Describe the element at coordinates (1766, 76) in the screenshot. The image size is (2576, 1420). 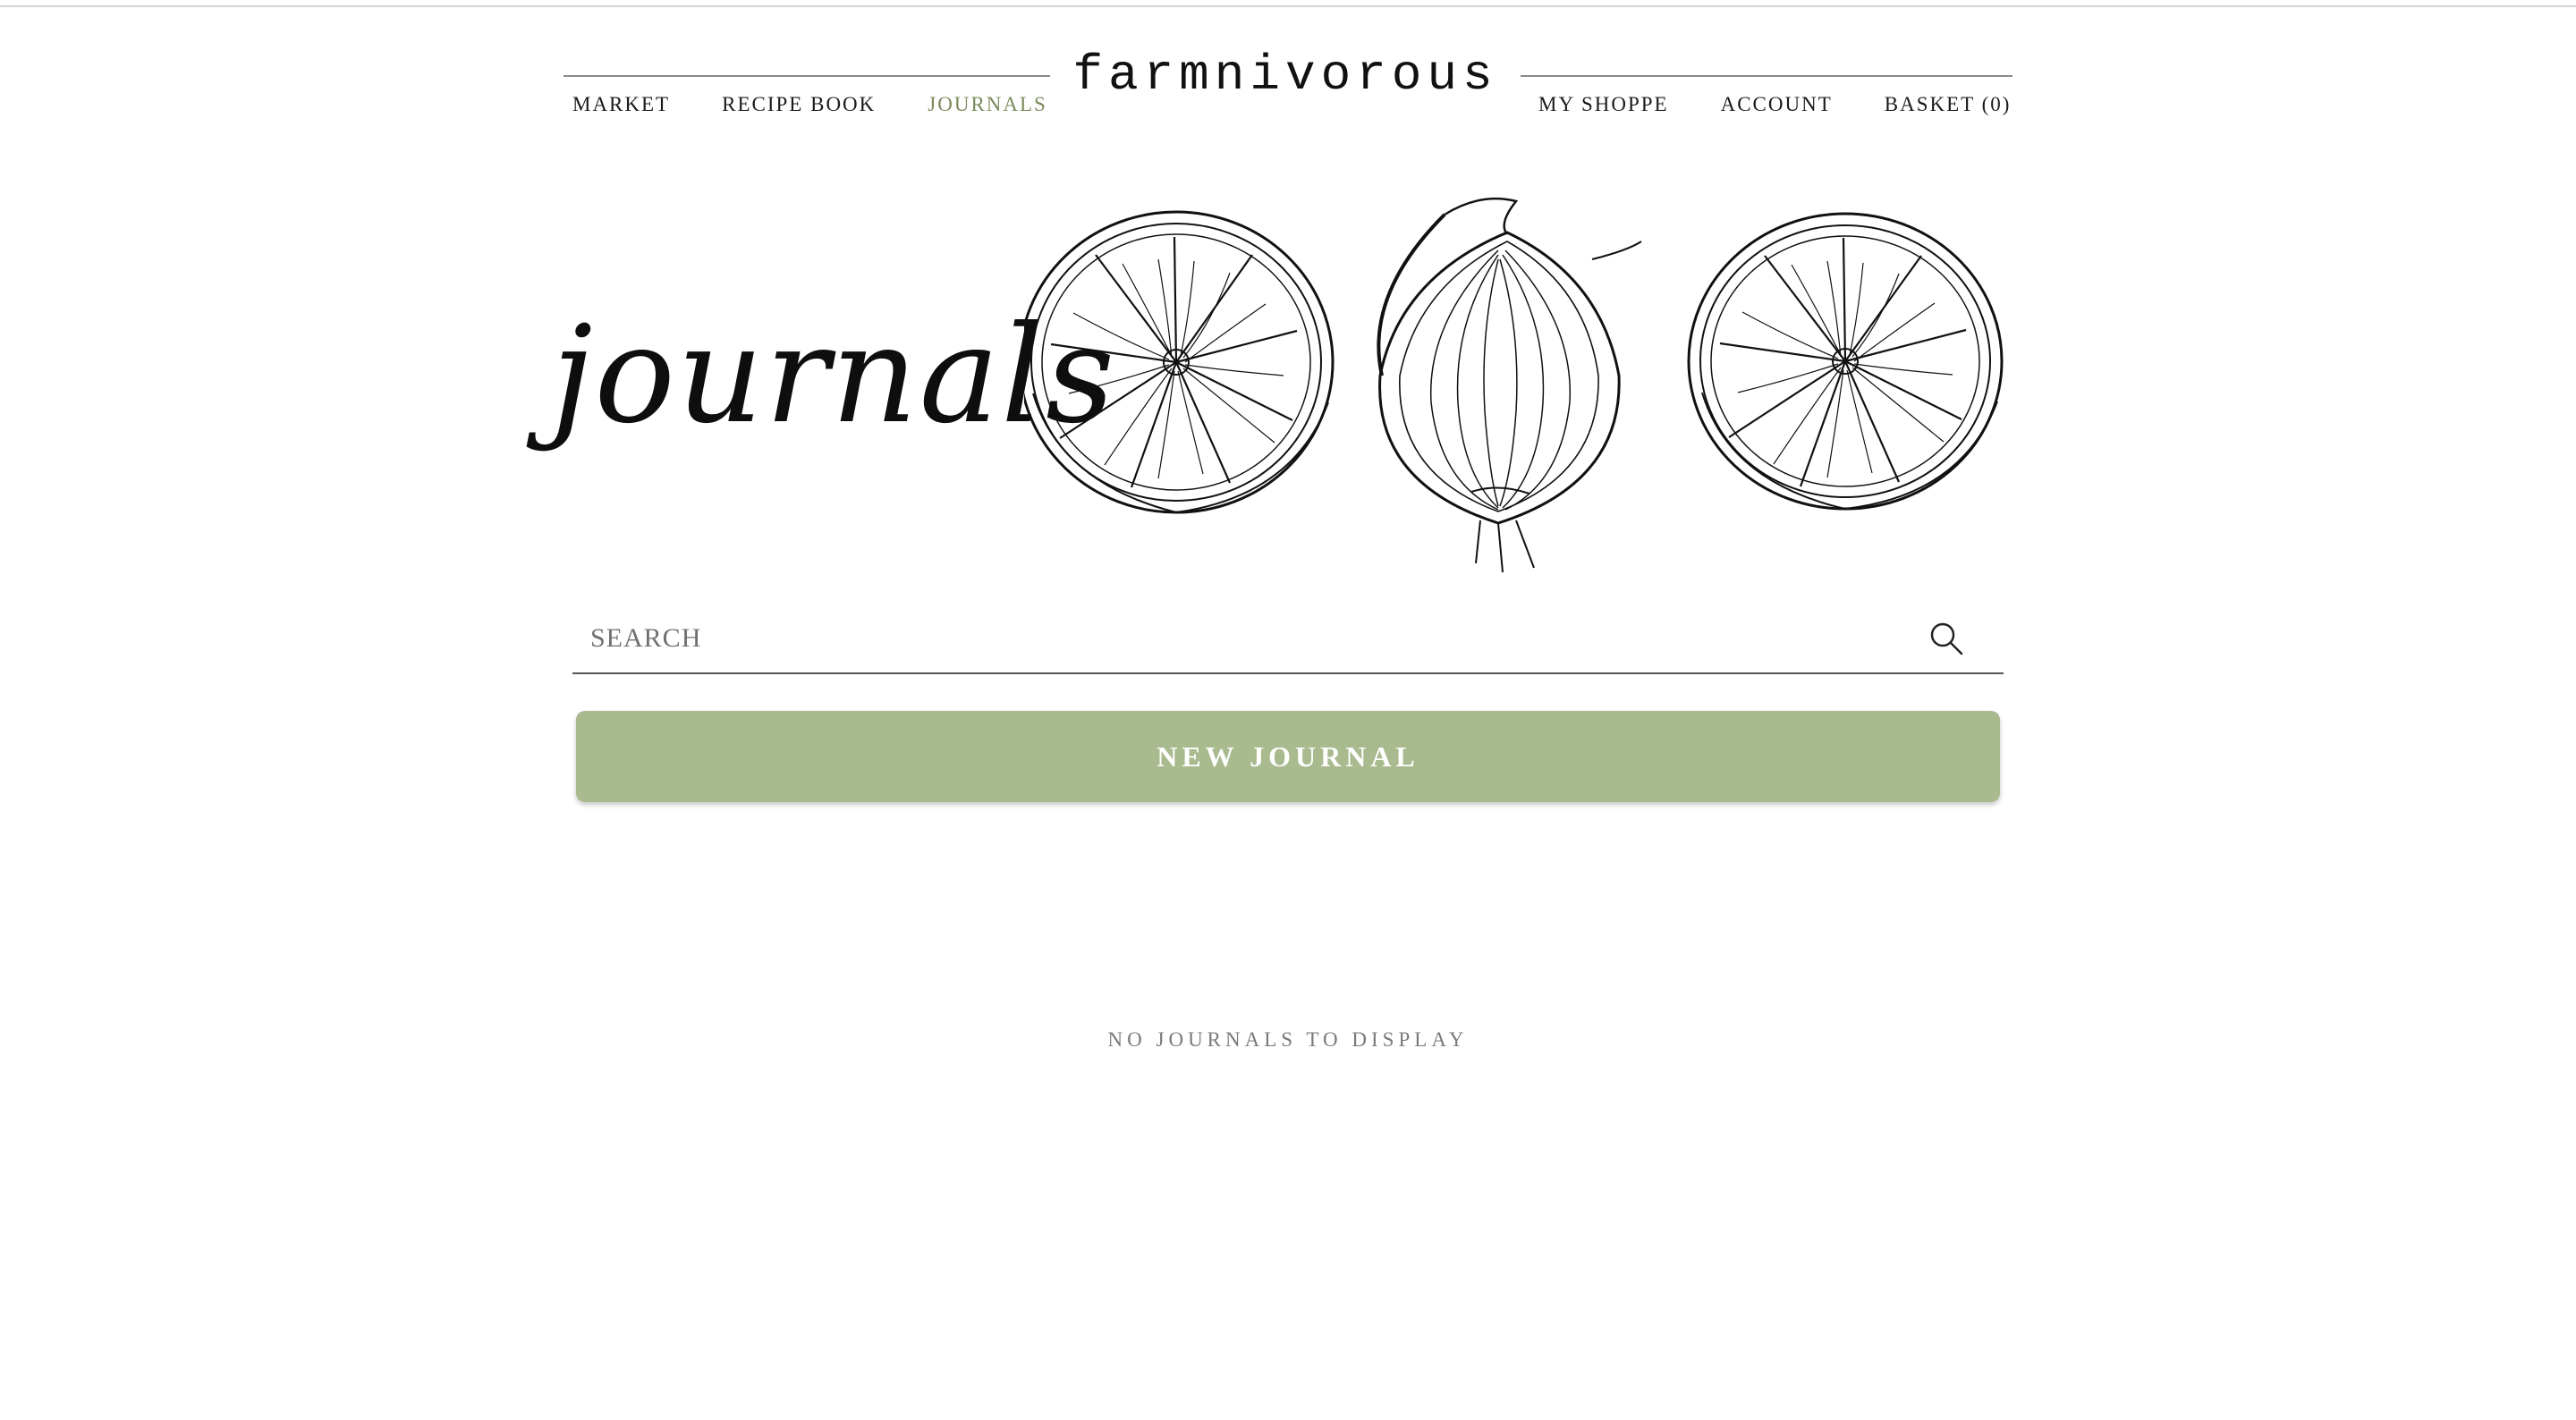
I see `header-rule-right` at that location.